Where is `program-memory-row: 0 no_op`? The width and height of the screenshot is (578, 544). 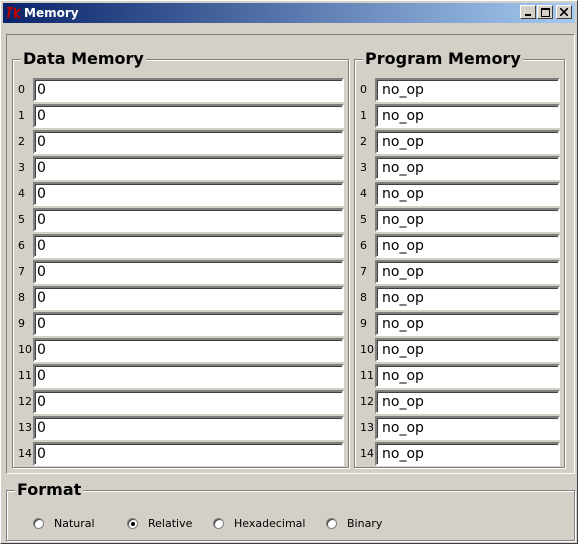
program-memory-row: 0 no_op is located at coordinates (459, 90).